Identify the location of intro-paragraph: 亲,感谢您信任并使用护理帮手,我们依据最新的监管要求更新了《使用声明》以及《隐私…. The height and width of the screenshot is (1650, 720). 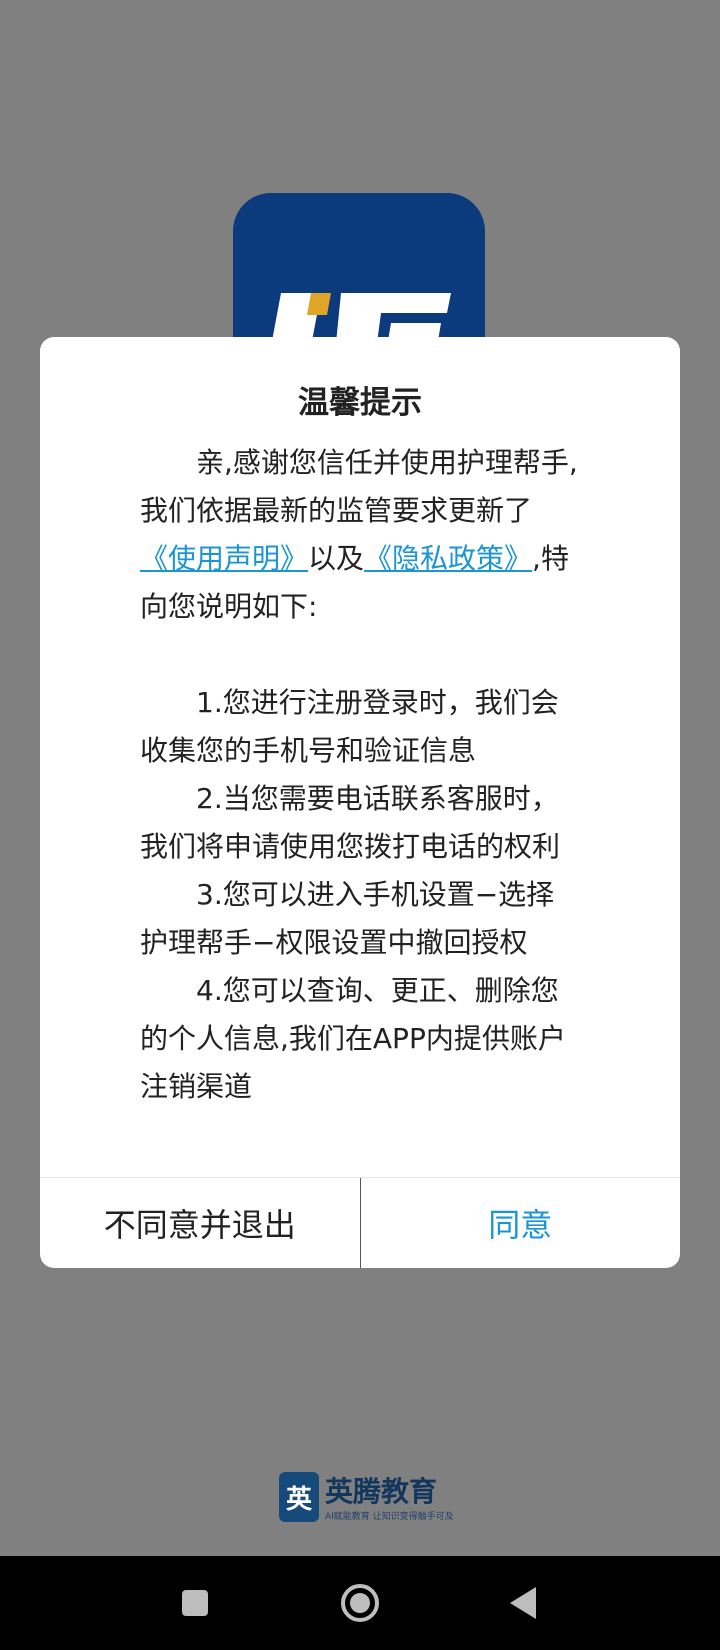
(360, 535).